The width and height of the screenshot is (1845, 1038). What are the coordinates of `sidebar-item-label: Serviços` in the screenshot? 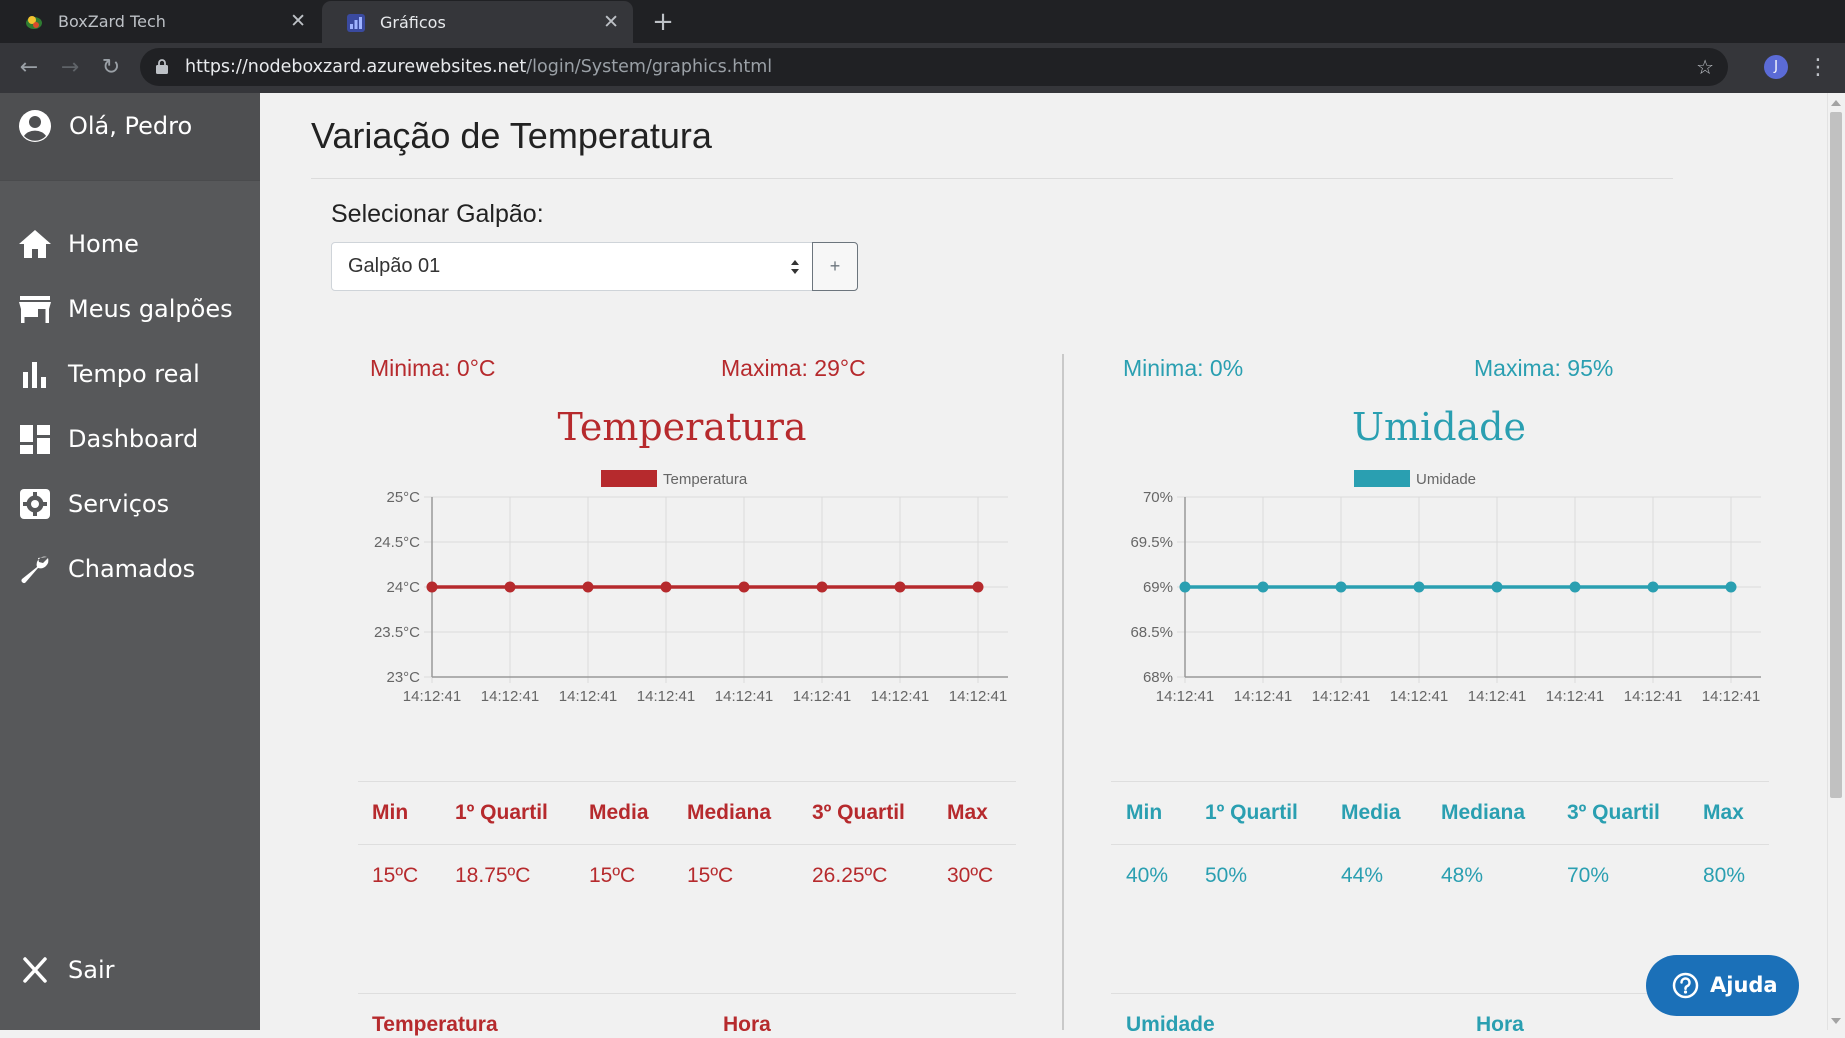 It's located at (119, 504).